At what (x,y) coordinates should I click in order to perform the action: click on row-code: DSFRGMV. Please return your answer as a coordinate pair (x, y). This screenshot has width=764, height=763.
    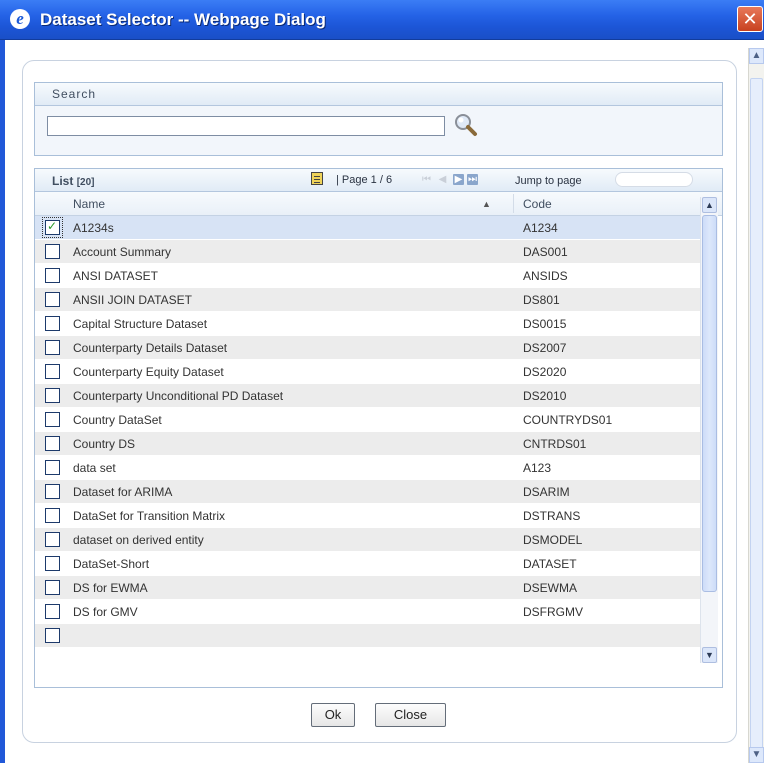
    Looking at the image, I should click on (553, 612).